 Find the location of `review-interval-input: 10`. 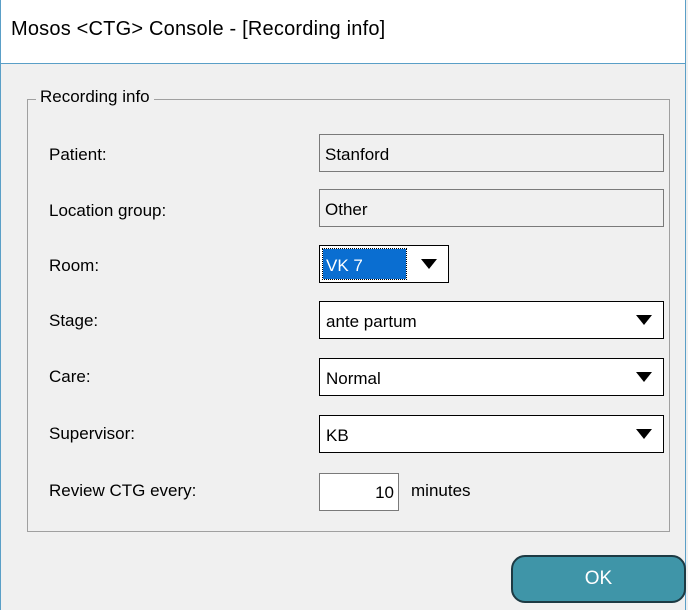

review-interval-input: 10 is located at coordinates (359, 492).